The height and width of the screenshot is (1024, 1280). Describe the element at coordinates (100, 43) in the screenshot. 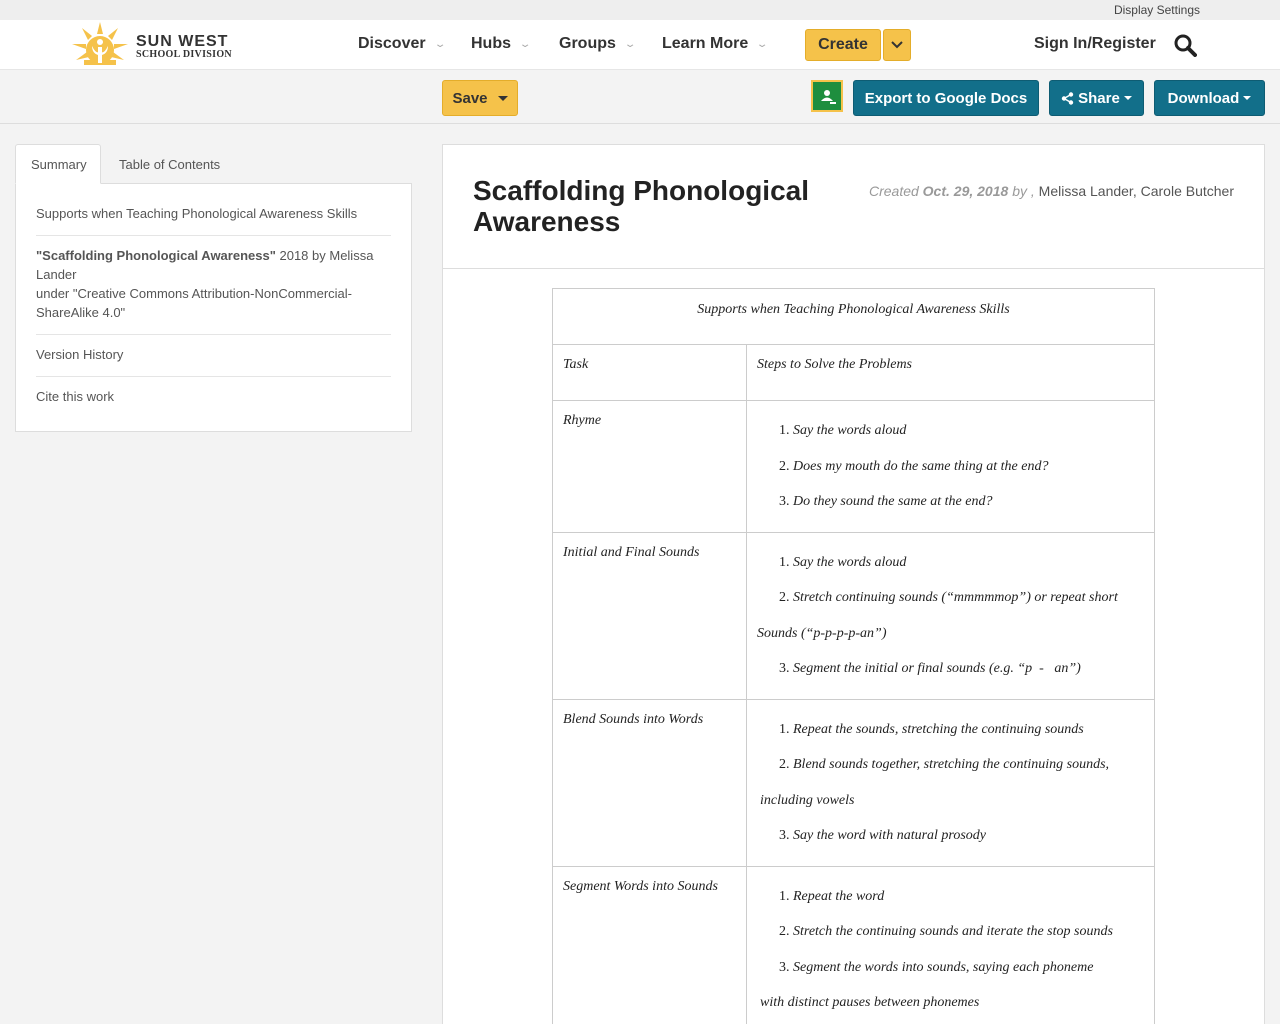

I see `sun-logo-icon` at that location.